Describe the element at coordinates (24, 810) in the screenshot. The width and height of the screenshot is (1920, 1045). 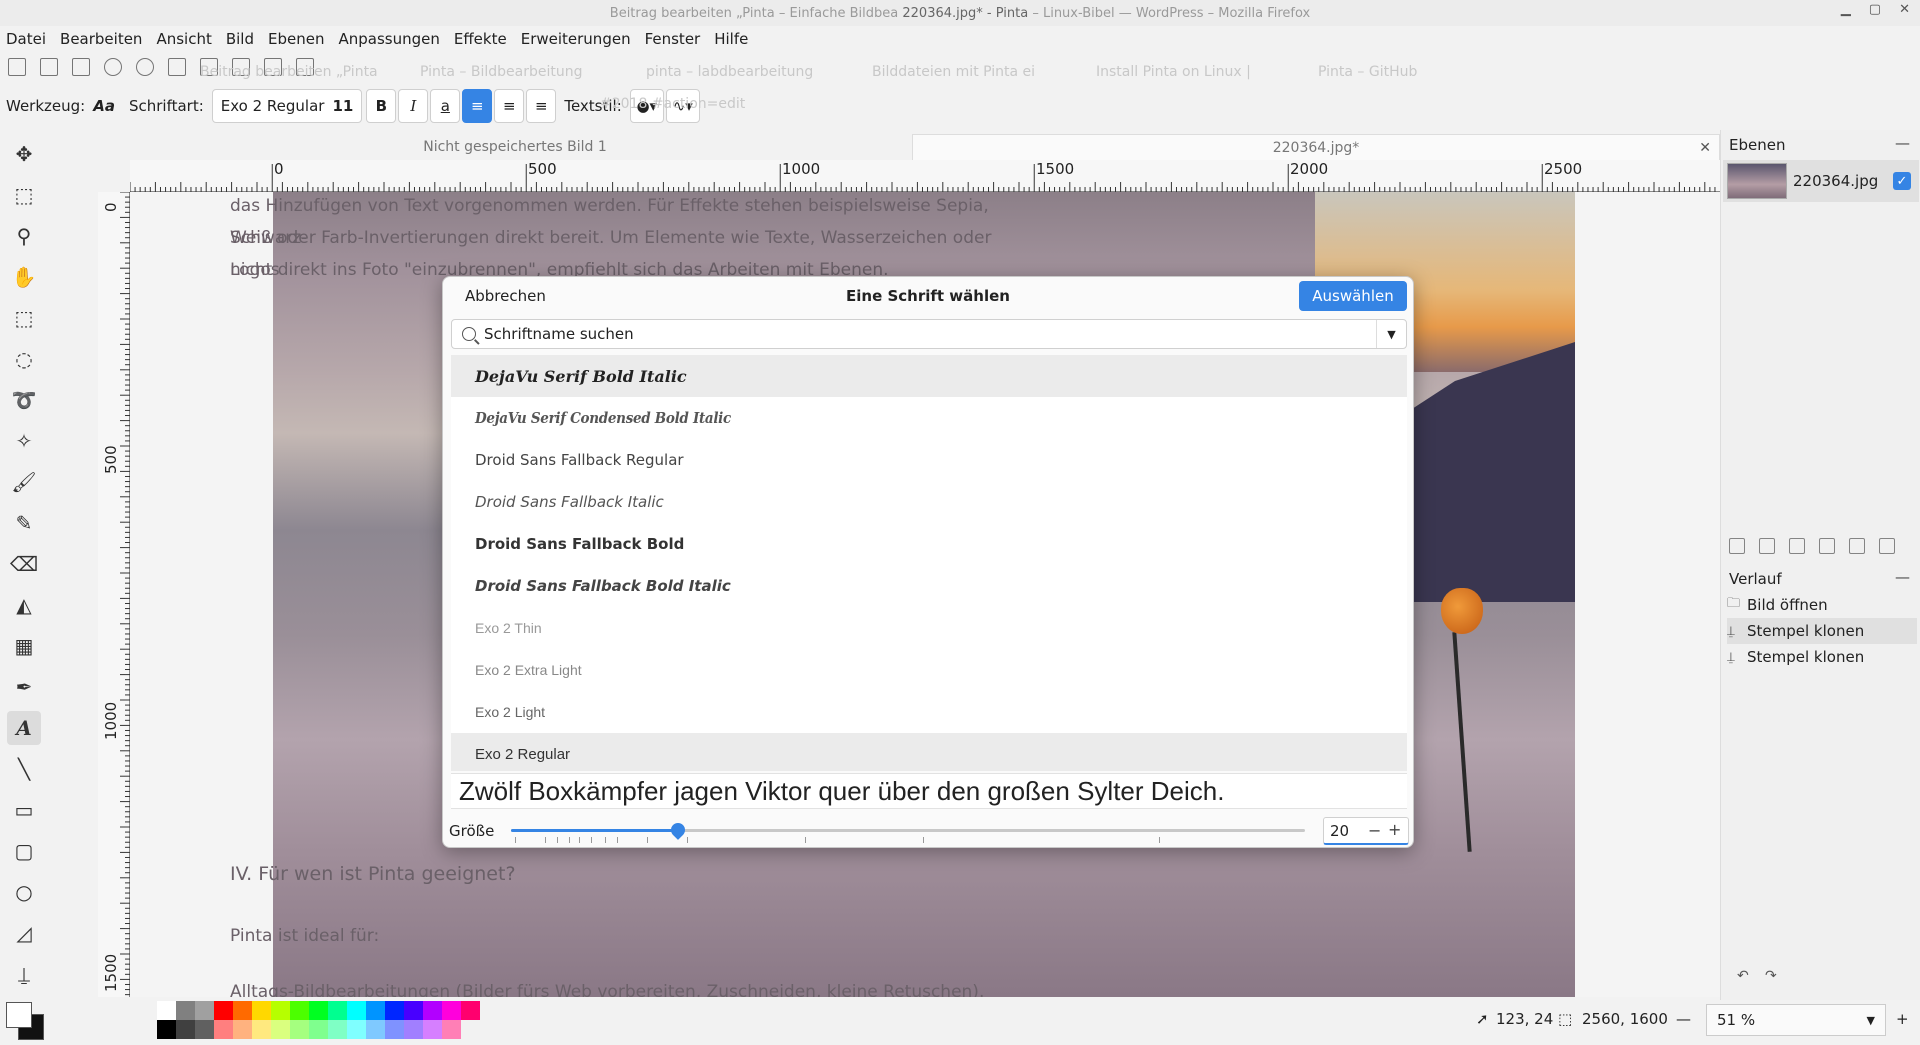
I see `rectangle-tool-icon: ▭` at that location.